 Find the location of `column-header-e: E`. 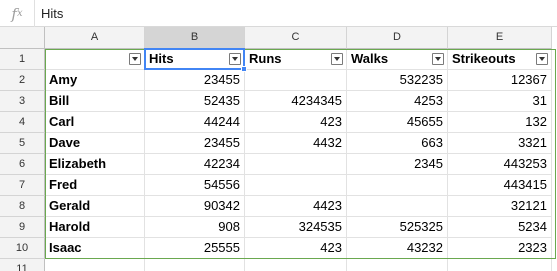

column-header-e: E is located at coordinates (500, 38).